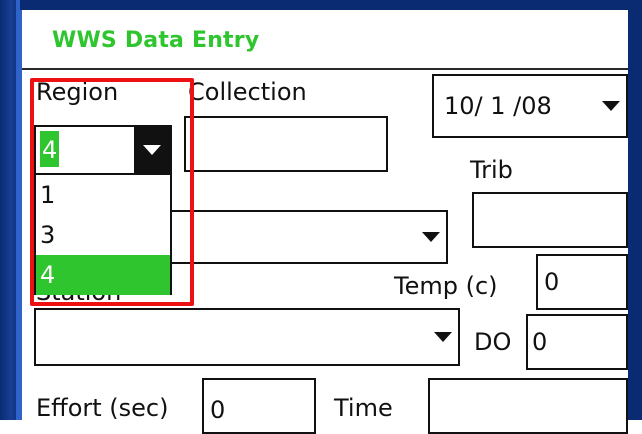  I want to click on trib-label: Trib, so click(491, 170).